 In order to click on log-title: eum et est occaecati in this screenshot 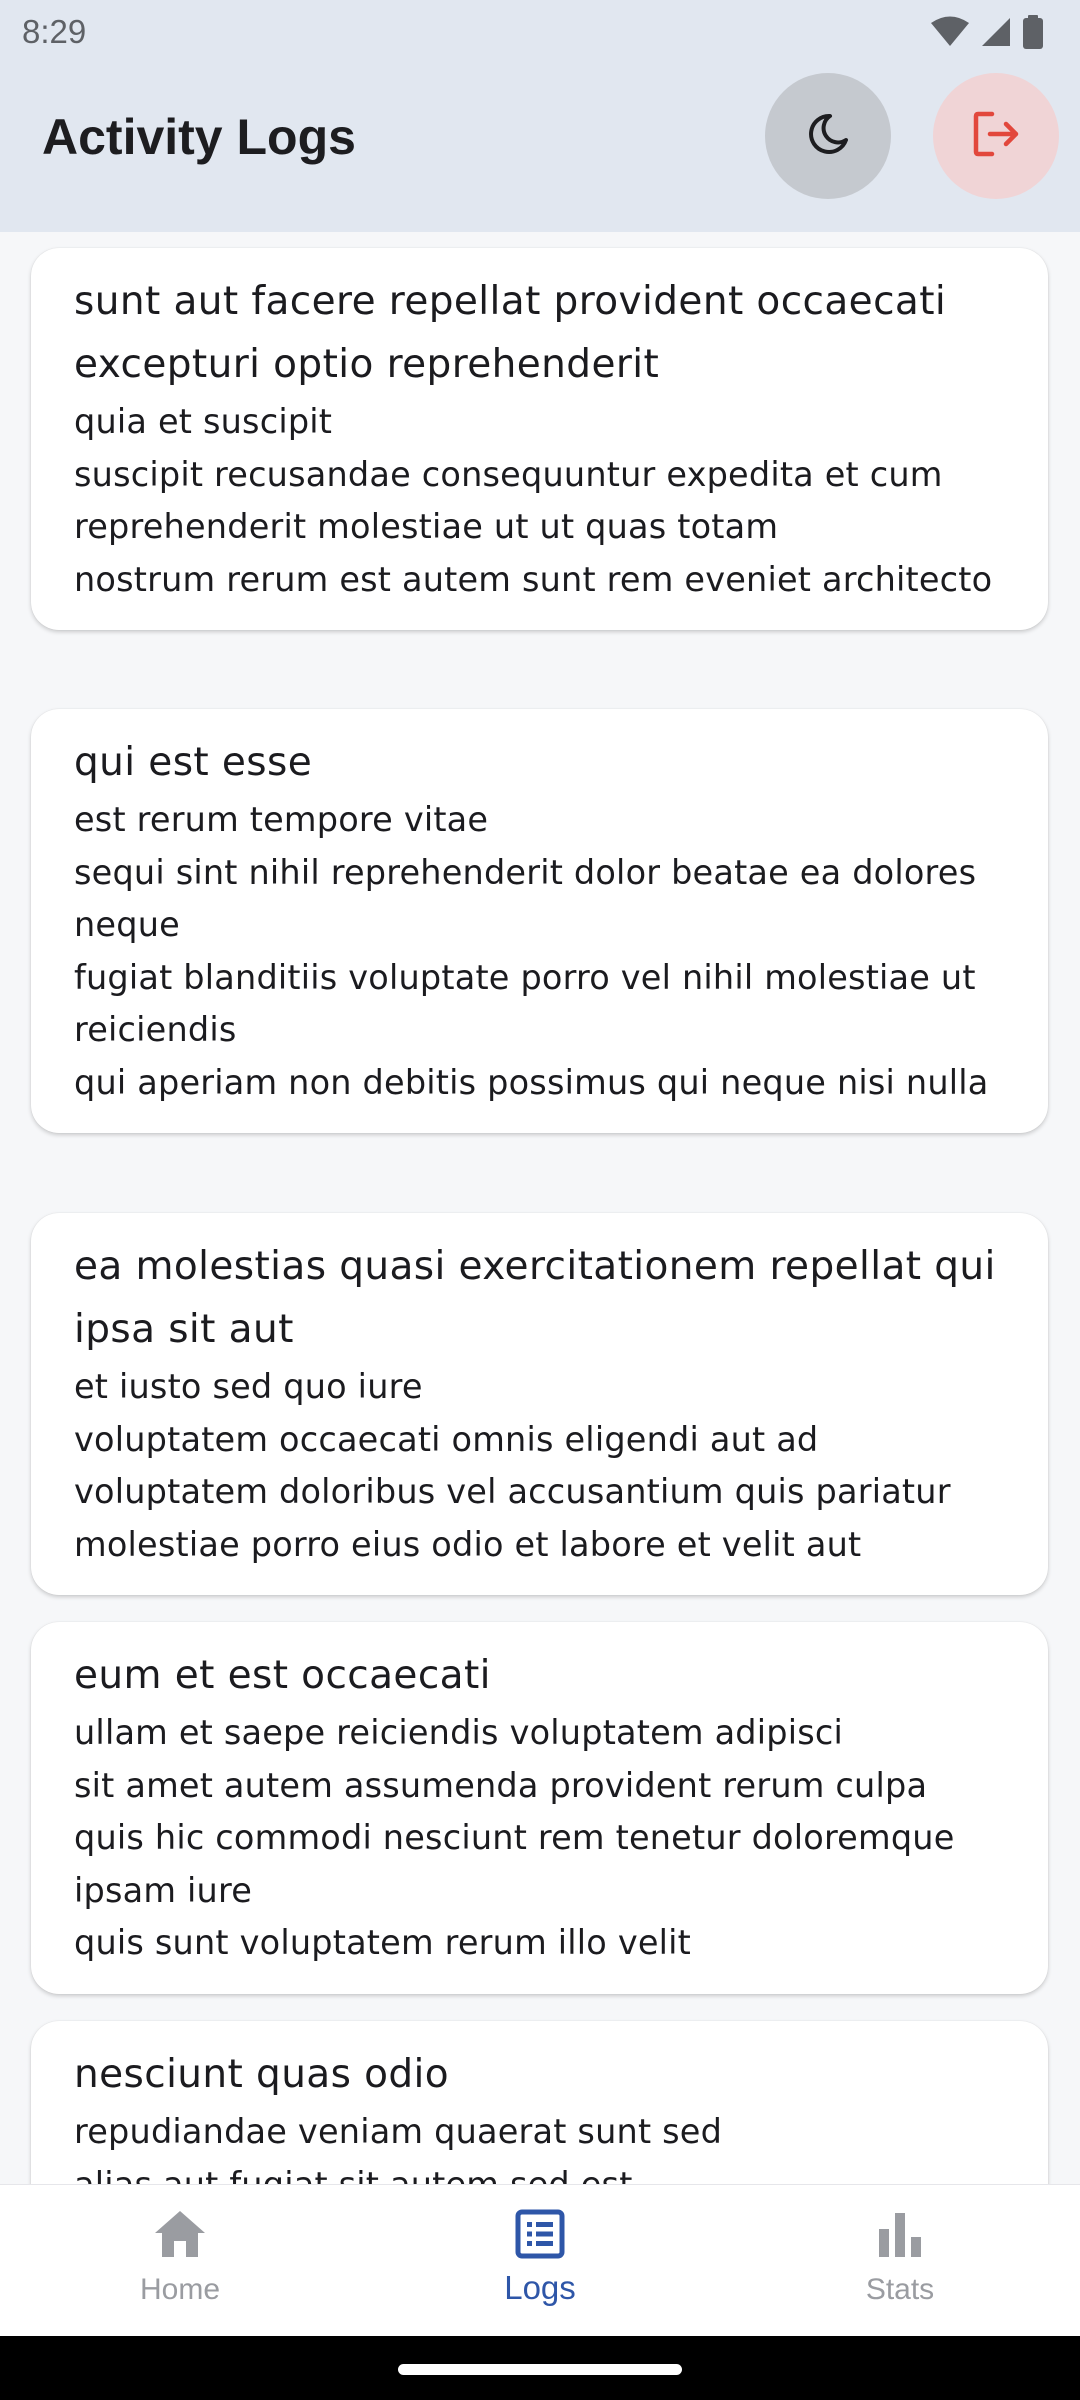, I will do `click(282, 1675)`.